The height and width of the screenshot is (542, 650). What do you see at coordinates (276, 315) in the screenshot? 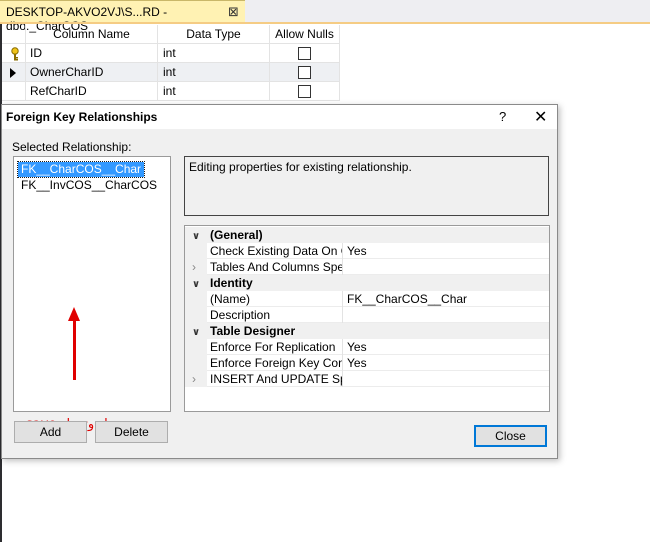
I see `property-name: Description` at bounding box center [276, 315].